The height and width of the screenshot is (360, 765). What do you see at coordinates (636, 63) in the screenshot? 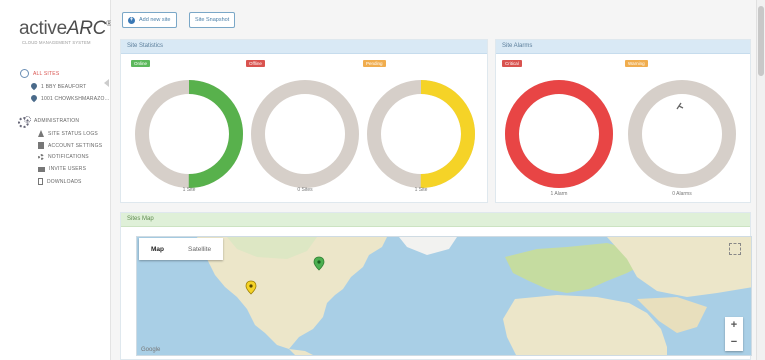
I see `warning-badge: Warning` at bounding box center [636, 63].